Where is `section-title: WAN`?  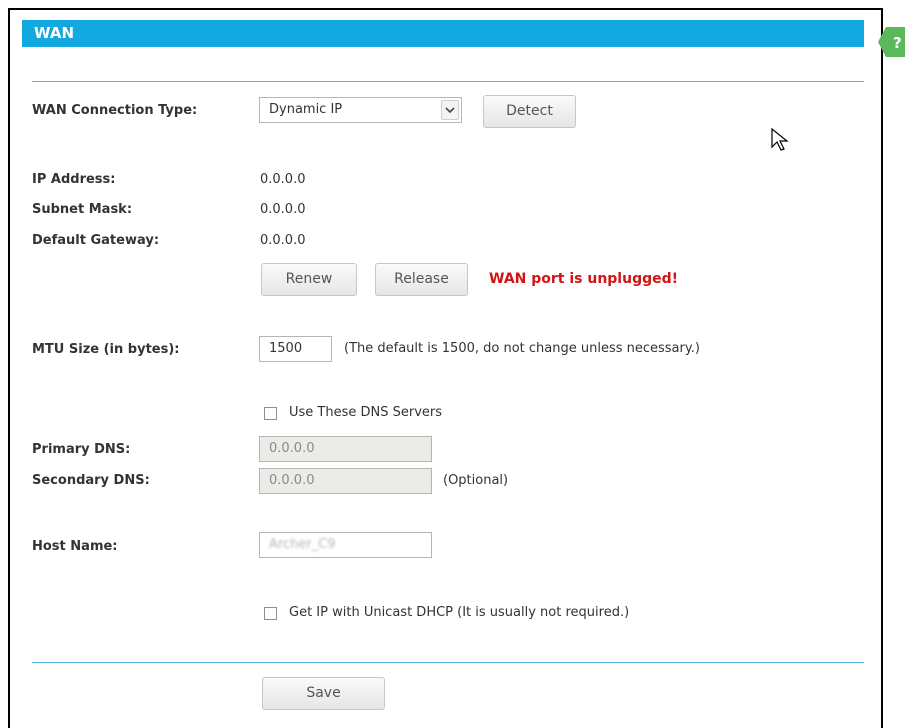
section-title: WAN is located at coordinates (54, 33).